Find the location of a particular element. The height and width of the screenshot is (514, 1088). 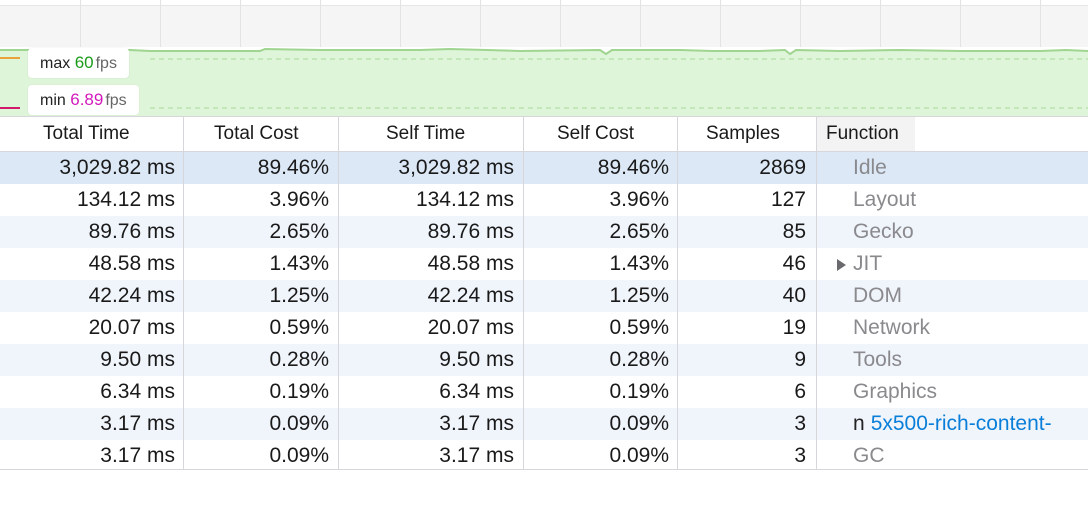

table-row: 9.50 ms 0.28% 9.50 ms 0.28% 9 Tools is located at coordinates (544, 360).